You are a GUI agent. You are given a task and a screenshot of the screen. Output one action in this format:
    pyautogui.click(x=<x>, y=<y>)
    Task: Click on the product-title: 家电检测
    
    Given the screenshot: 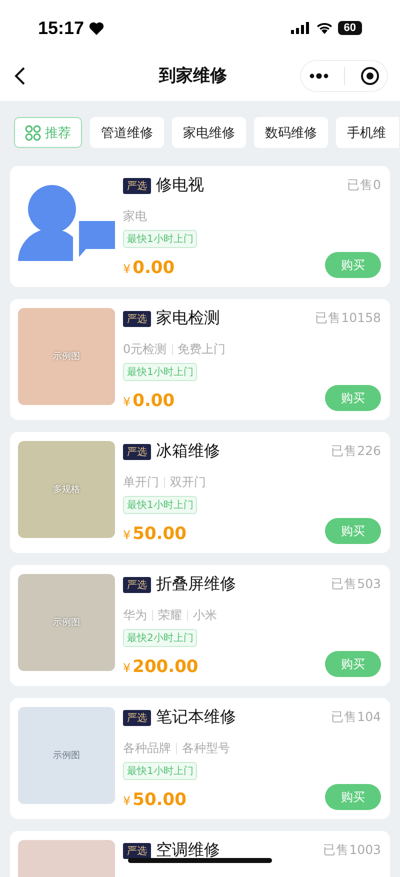 What is the action you would take?
    pyautogui.click(x=188, y=318)
    